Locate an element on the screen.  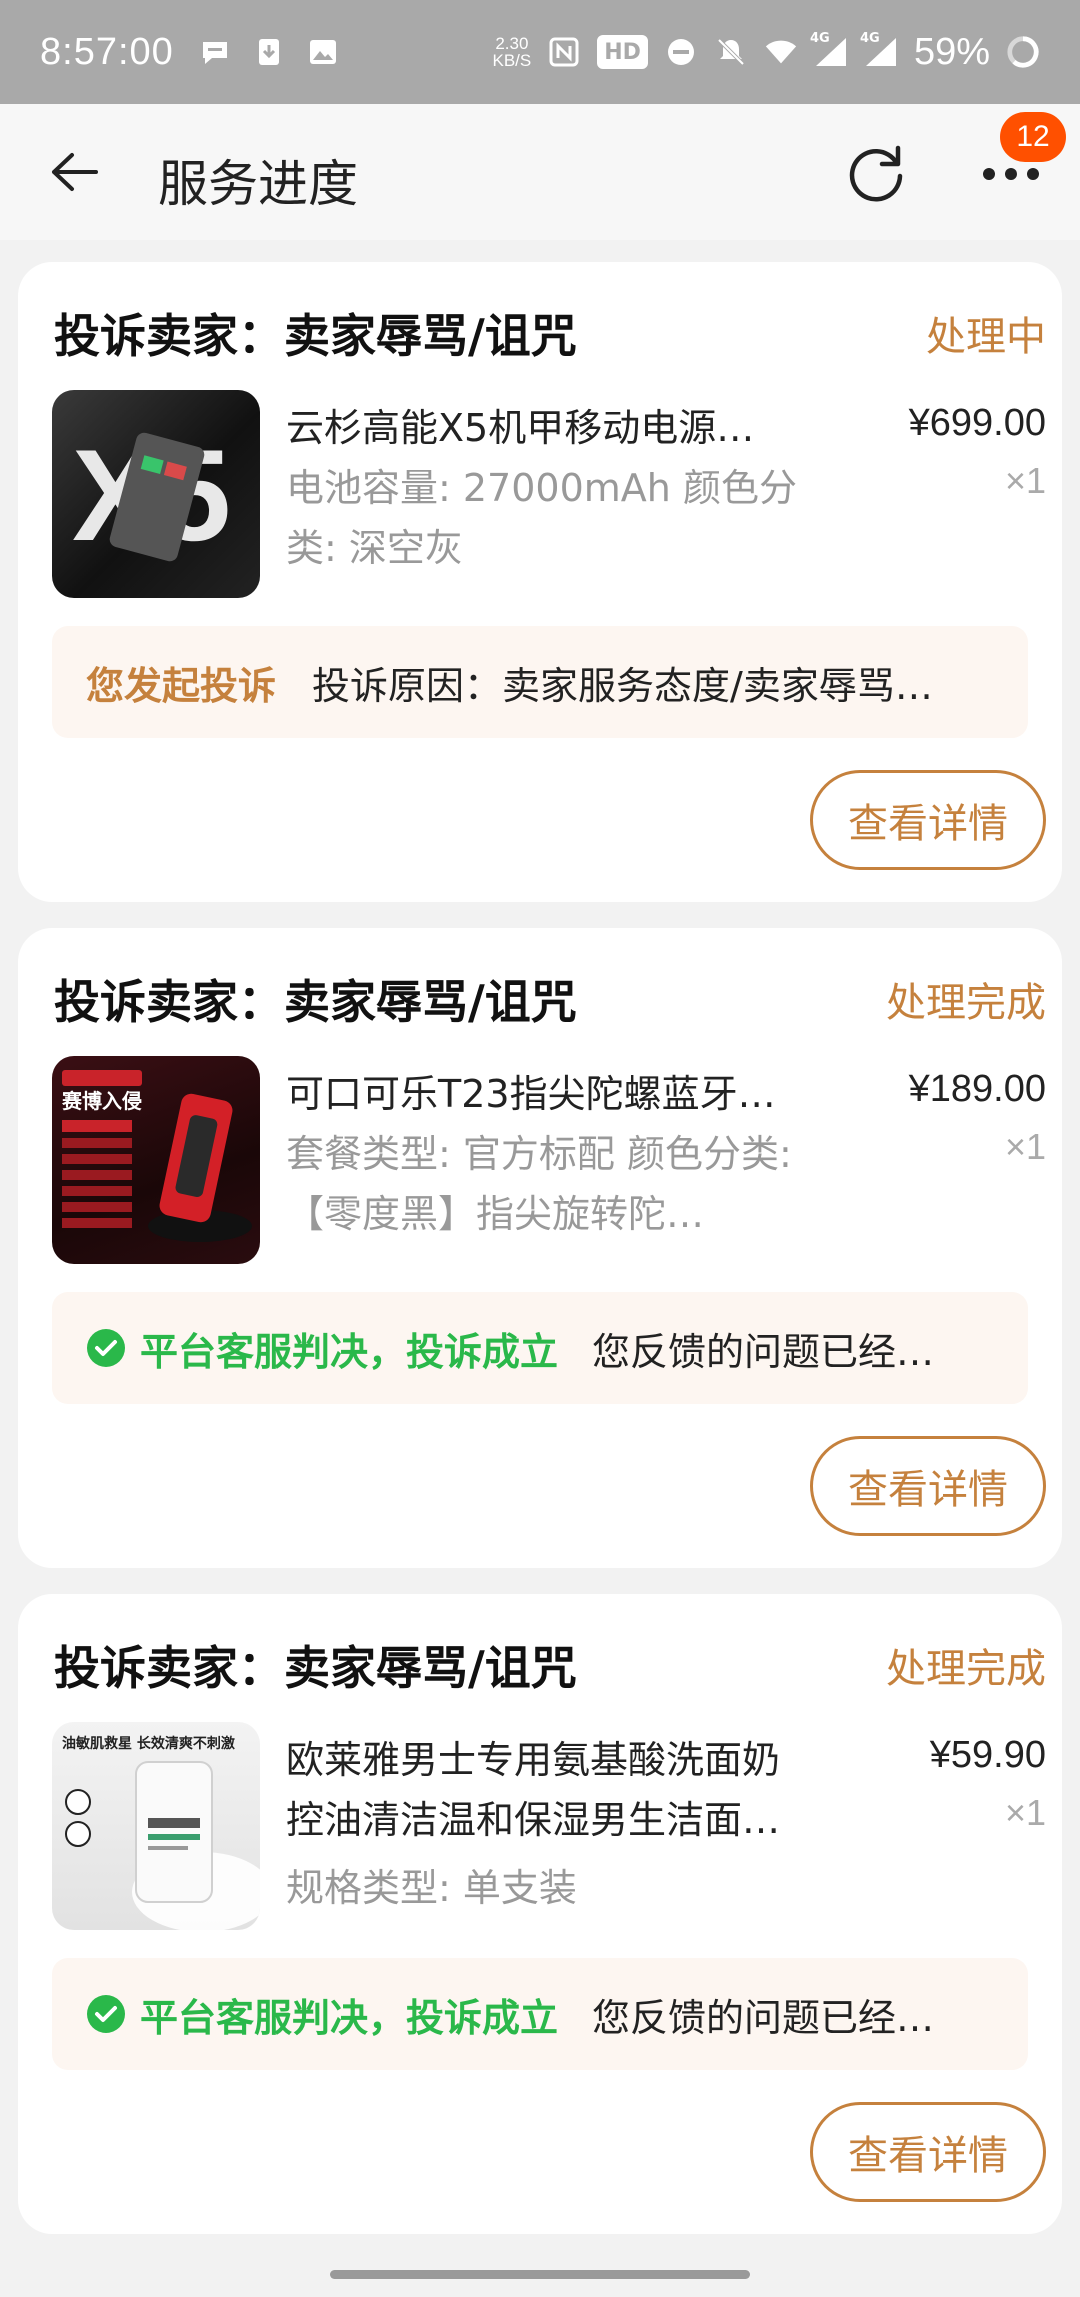
status-bar: 8:57:00 2.30 KB/S HD 4G 4G 59% is located at coordinates (540, 52).